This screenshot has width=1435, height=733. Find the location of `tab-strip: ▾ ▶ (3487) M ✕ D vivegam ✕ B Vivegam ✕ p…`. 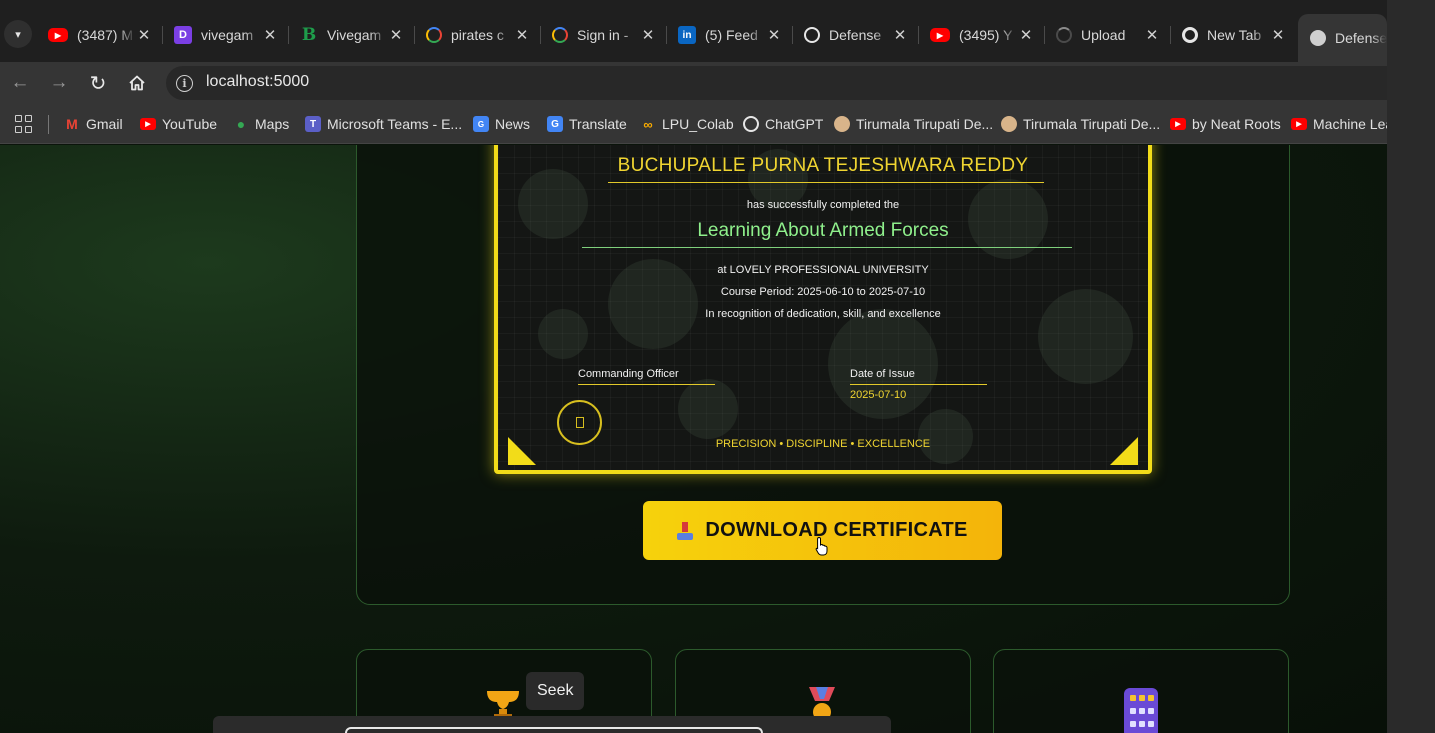

tab-strip: ▾ ▶ (3487) M ✕ D vivegam ✕ B Vivegam ✕ p… is located at coordinates (693, 31).